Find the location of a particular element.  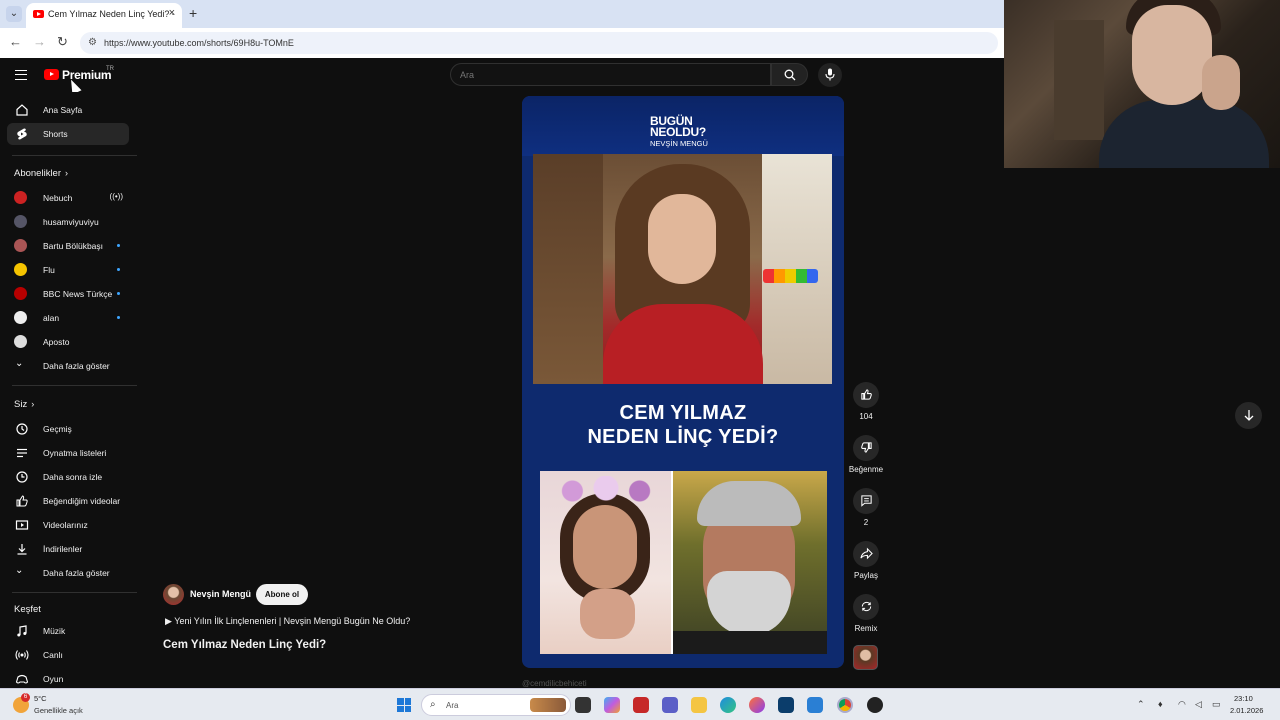

sidebar-item-your-videos: Videolarınız is located at coordinates (68, 525).